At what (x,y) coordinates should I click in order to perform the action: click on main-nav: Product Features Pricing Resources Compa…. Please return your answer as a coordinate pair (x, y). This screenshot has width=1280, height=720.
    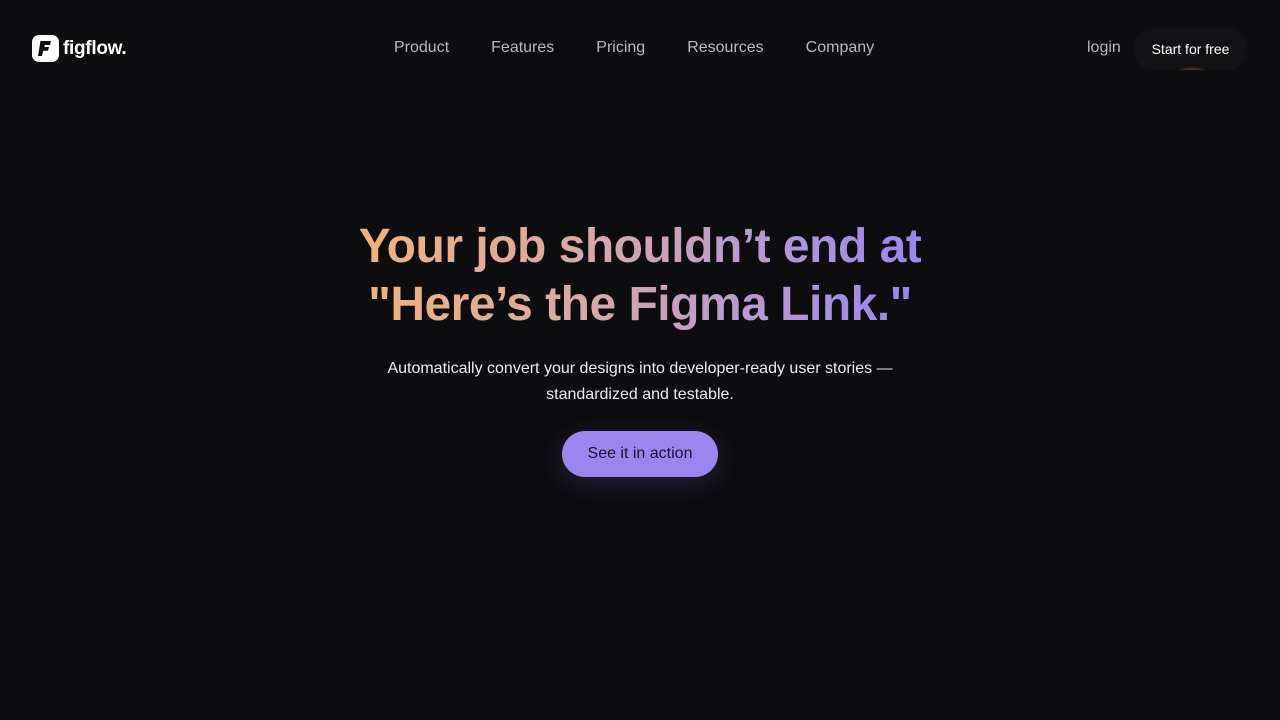
    Looking at the image, I should click on (634, 48).